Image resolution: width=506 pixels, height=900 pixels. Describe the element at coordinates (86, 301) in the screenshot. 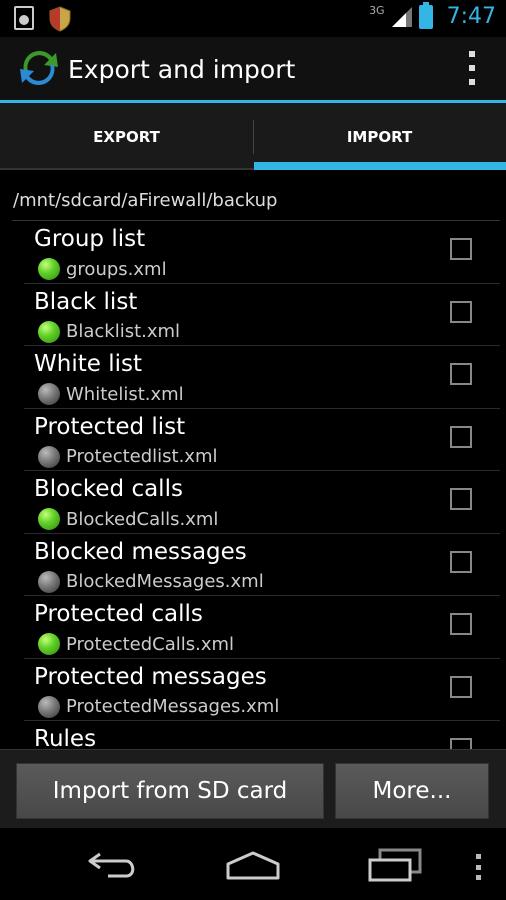

I see `item-title: Black list` at that location.